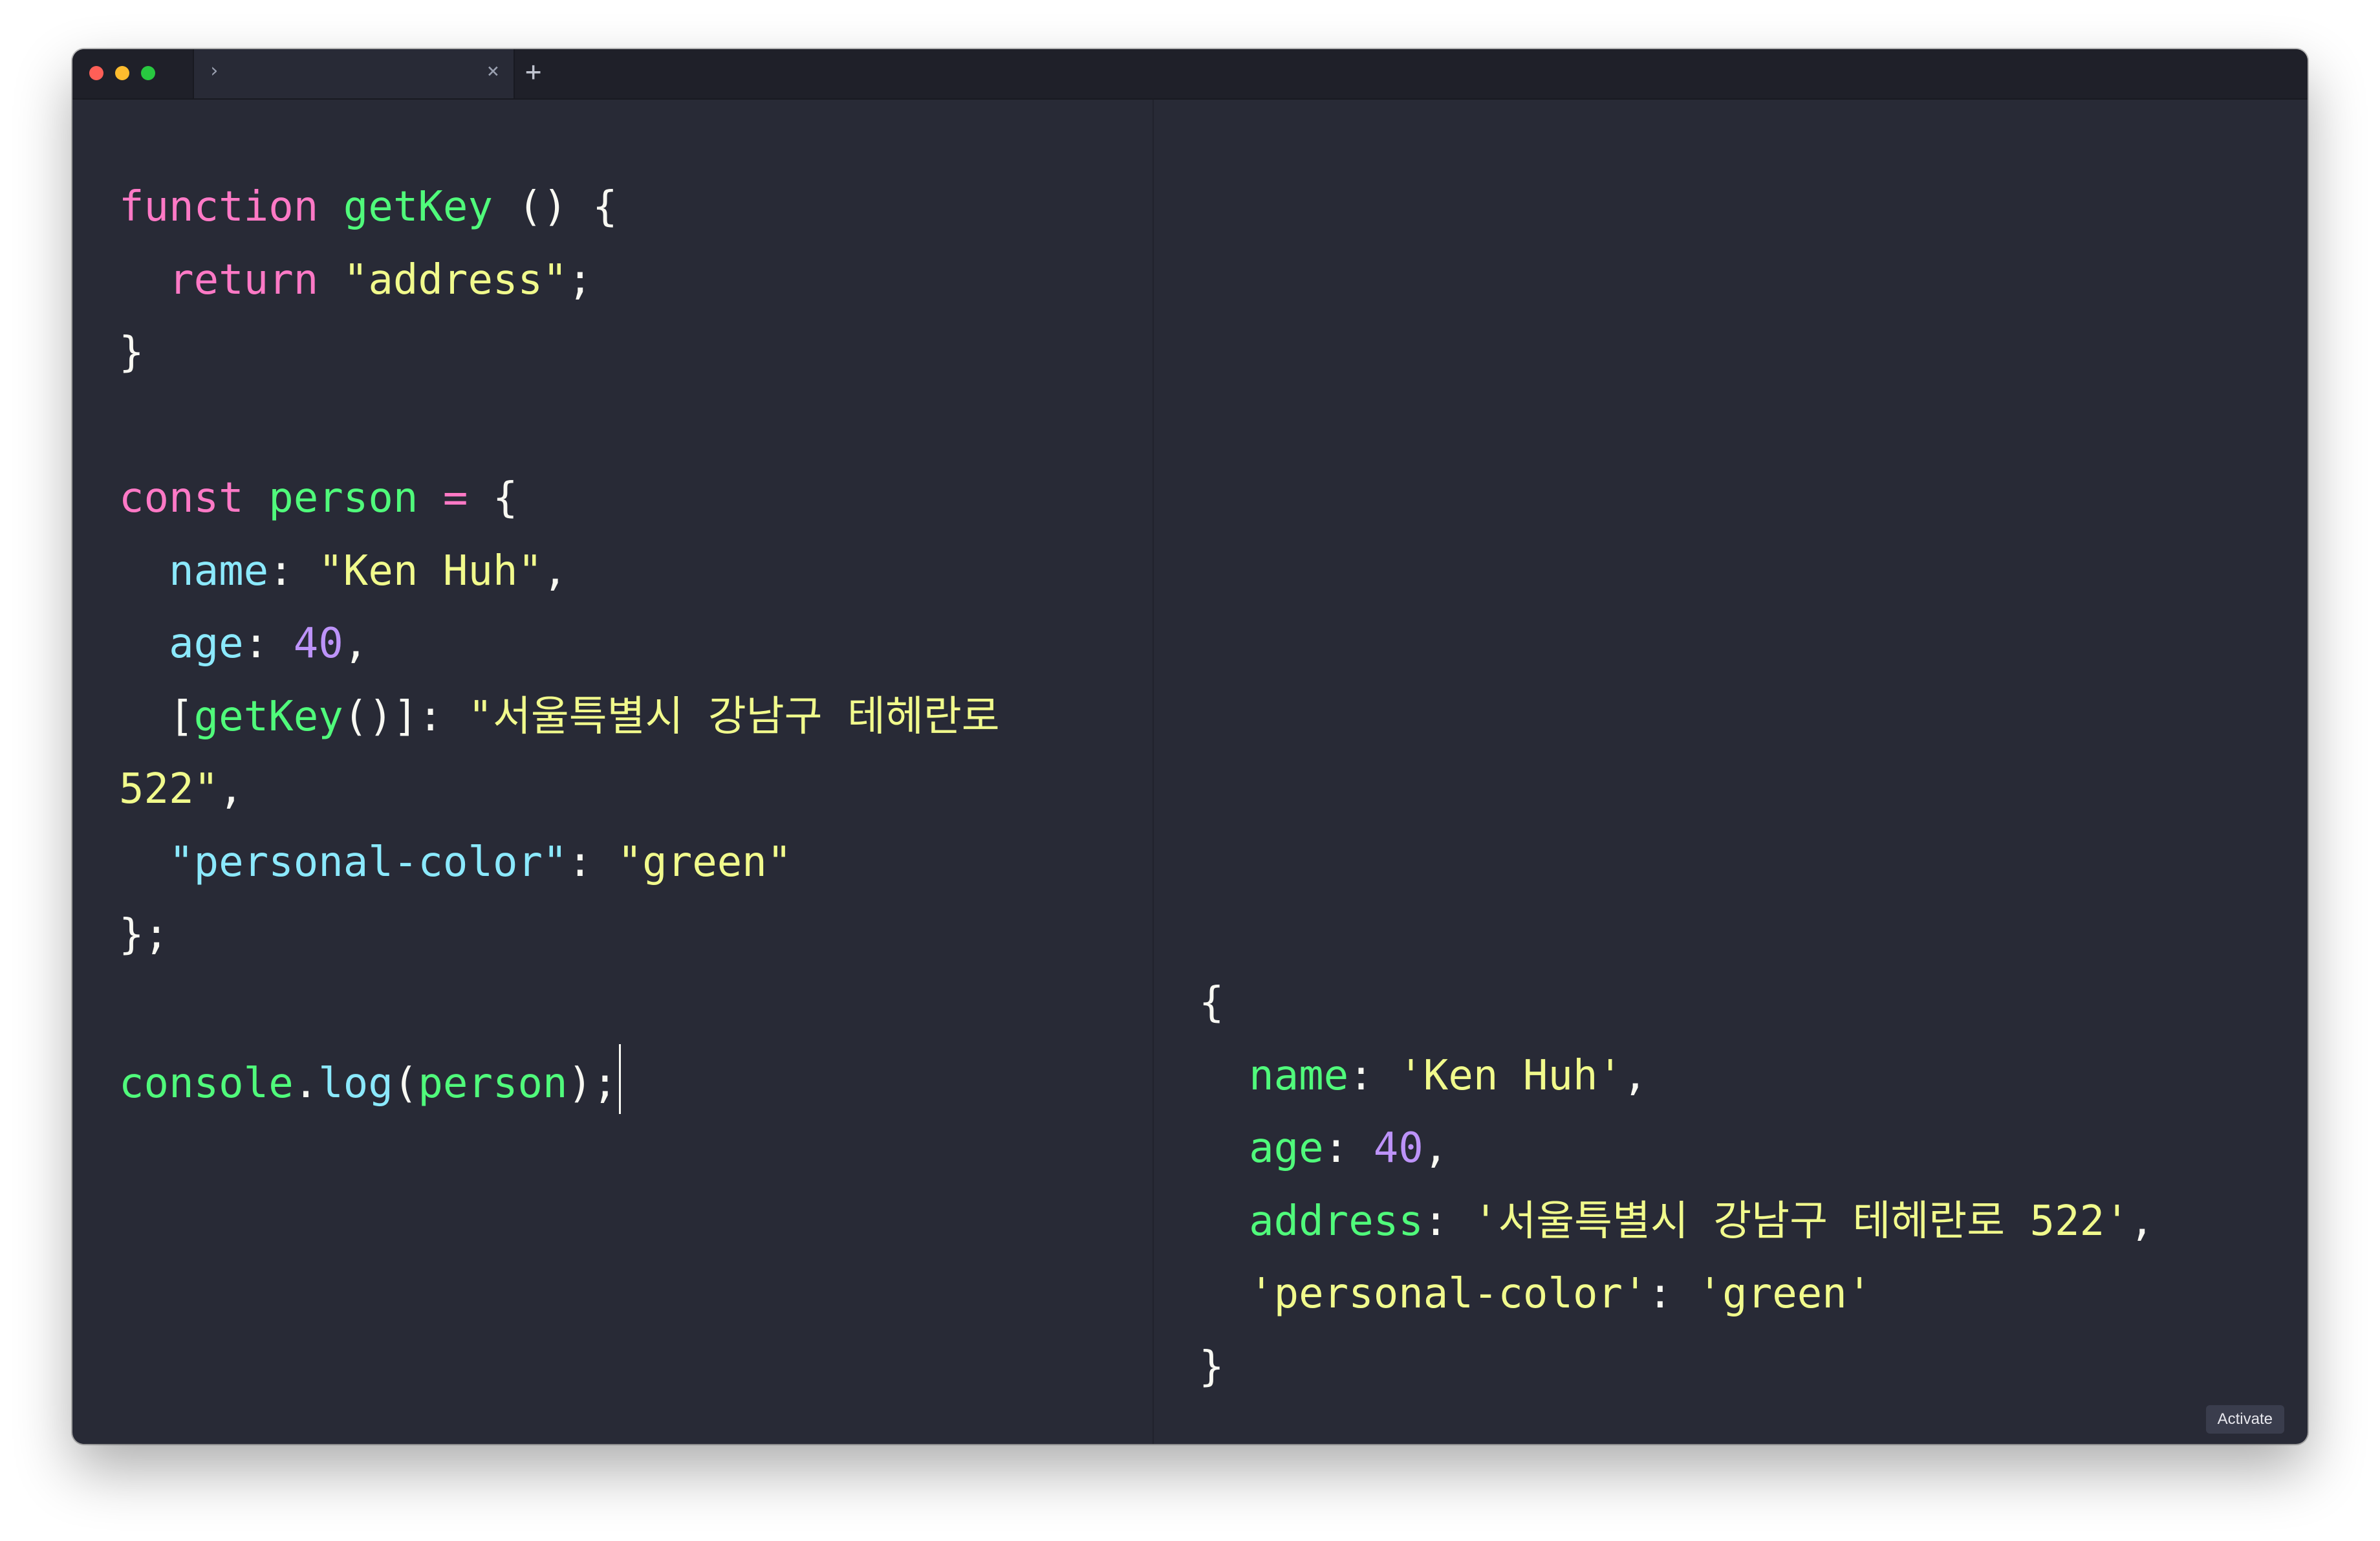 This screenshot has height=1541, width=2380. I want to click on chevron-right-icon: ›, so click(215, 71).